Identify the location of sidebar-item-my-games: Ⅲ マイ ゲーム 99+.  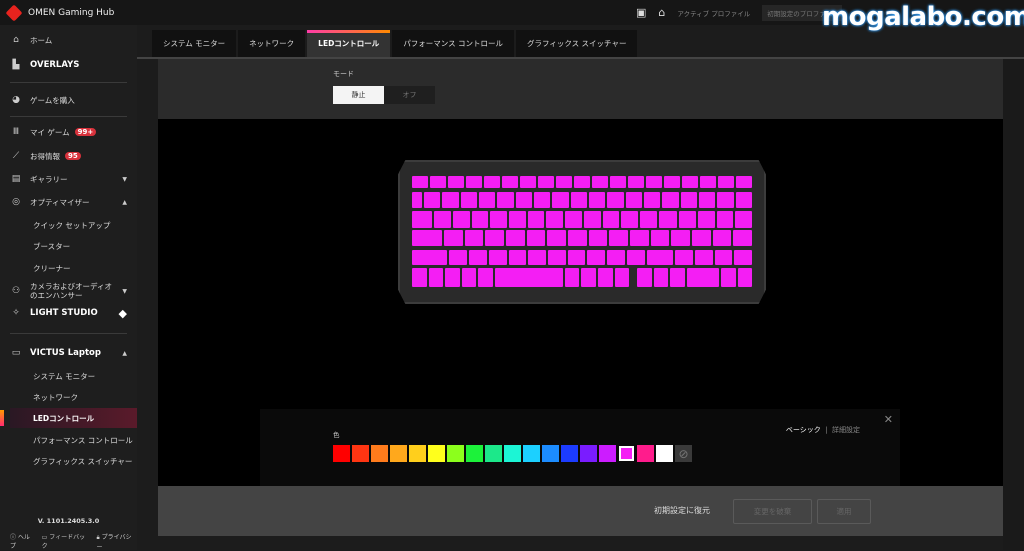
(68, 132).